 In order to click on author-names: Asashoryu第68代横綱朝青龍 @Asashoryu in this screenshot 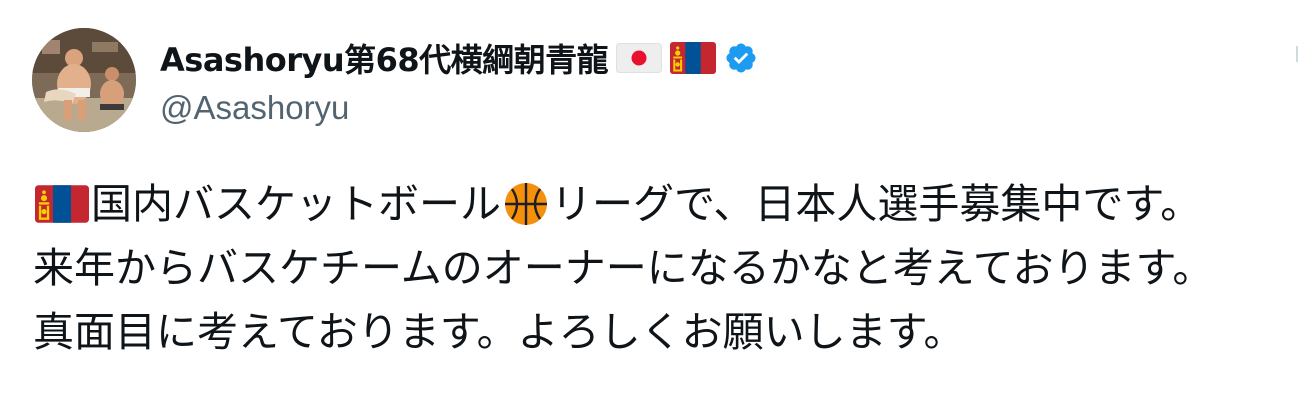, I will do `click(459, 80)`.